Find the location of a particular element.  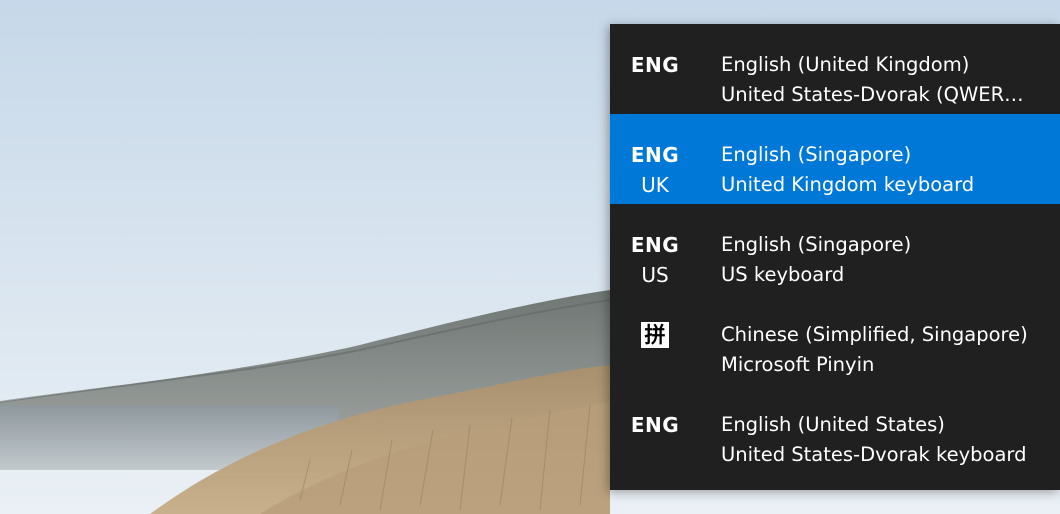

language-name: English (United Kingdom) is located at coordinates (845, 64).